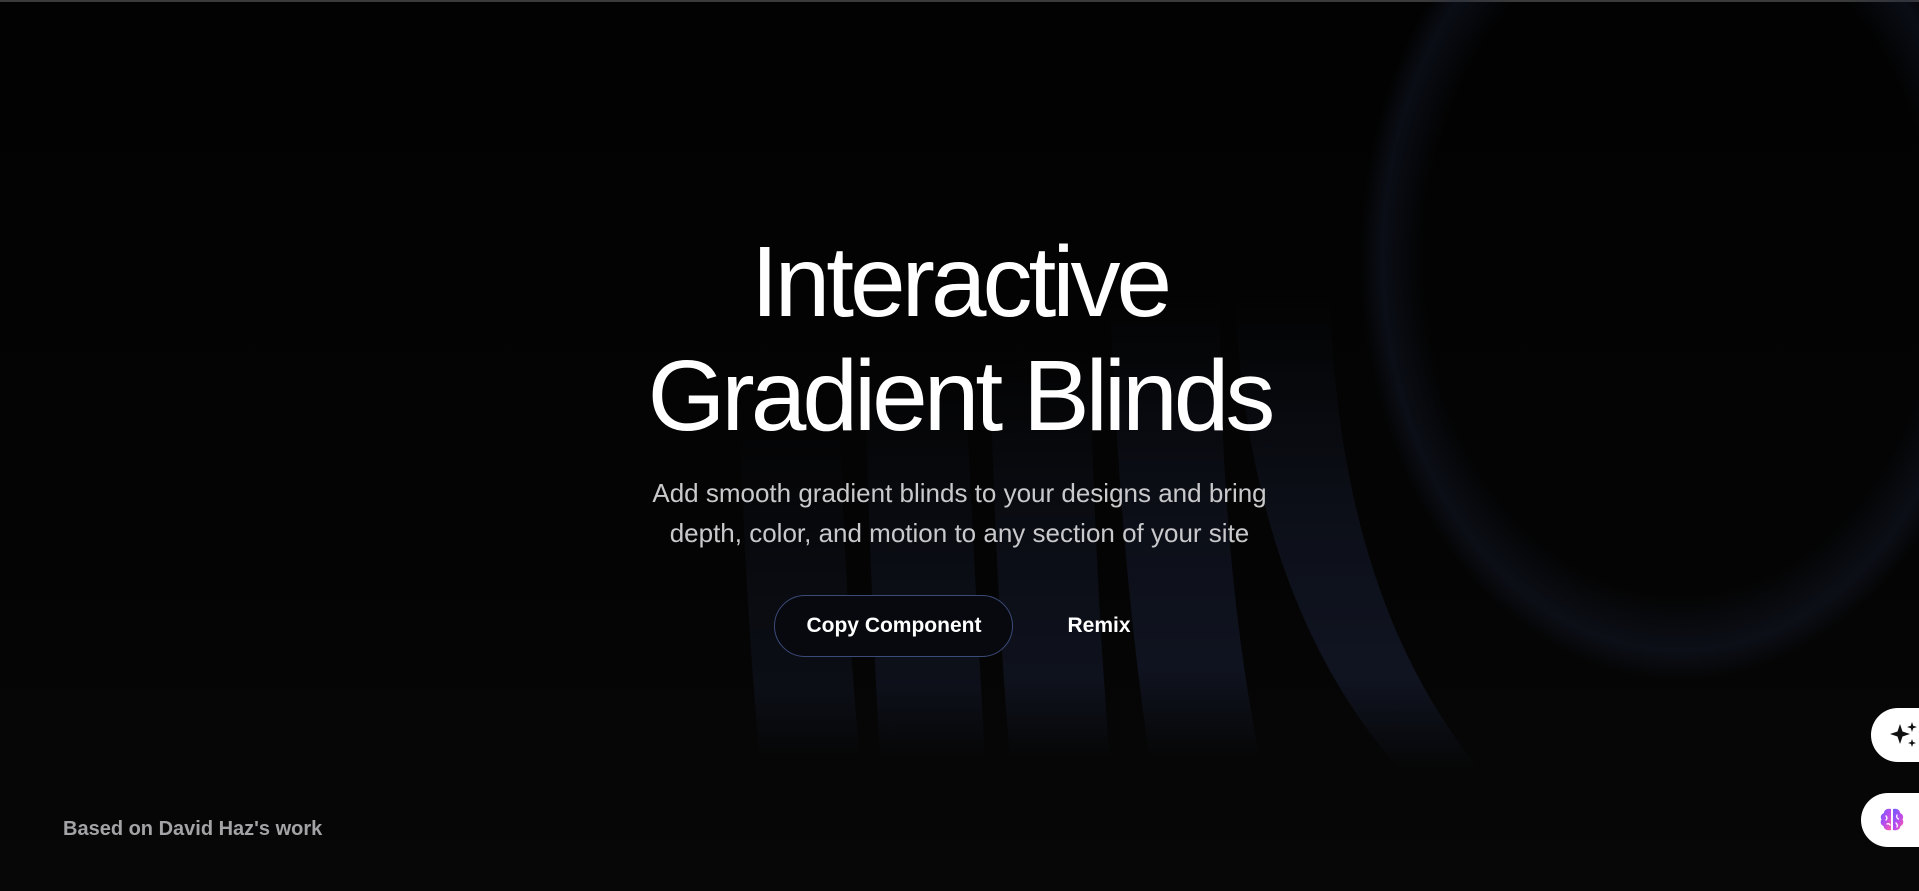 The image size is (1919, 891). What do you see at coordinates (961, 396) in the screenshot?
I see `hero-title-line-2: Gradient Blinds` at bounding box center [961, 396].